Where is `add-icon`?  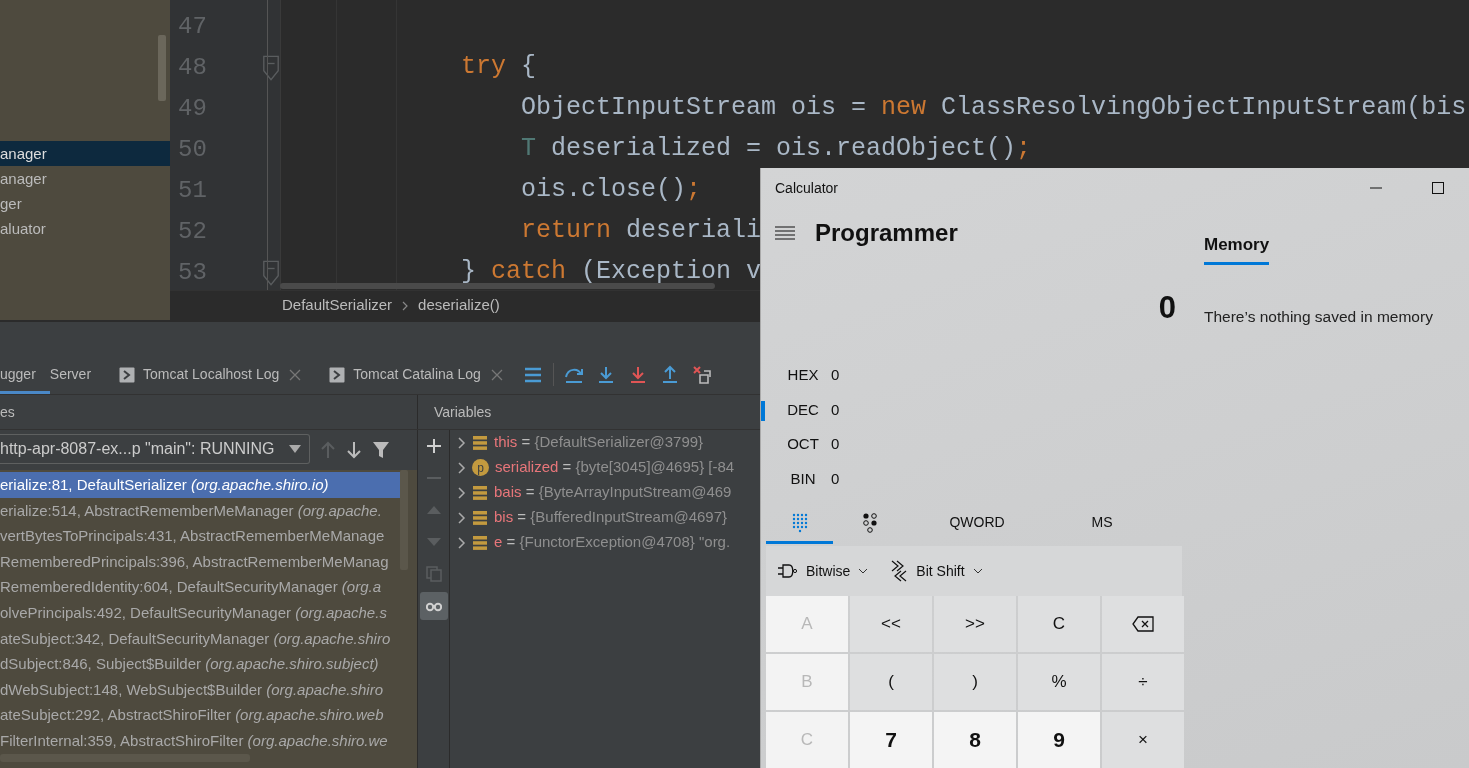
add-icon is located at coordinates (433, 446).